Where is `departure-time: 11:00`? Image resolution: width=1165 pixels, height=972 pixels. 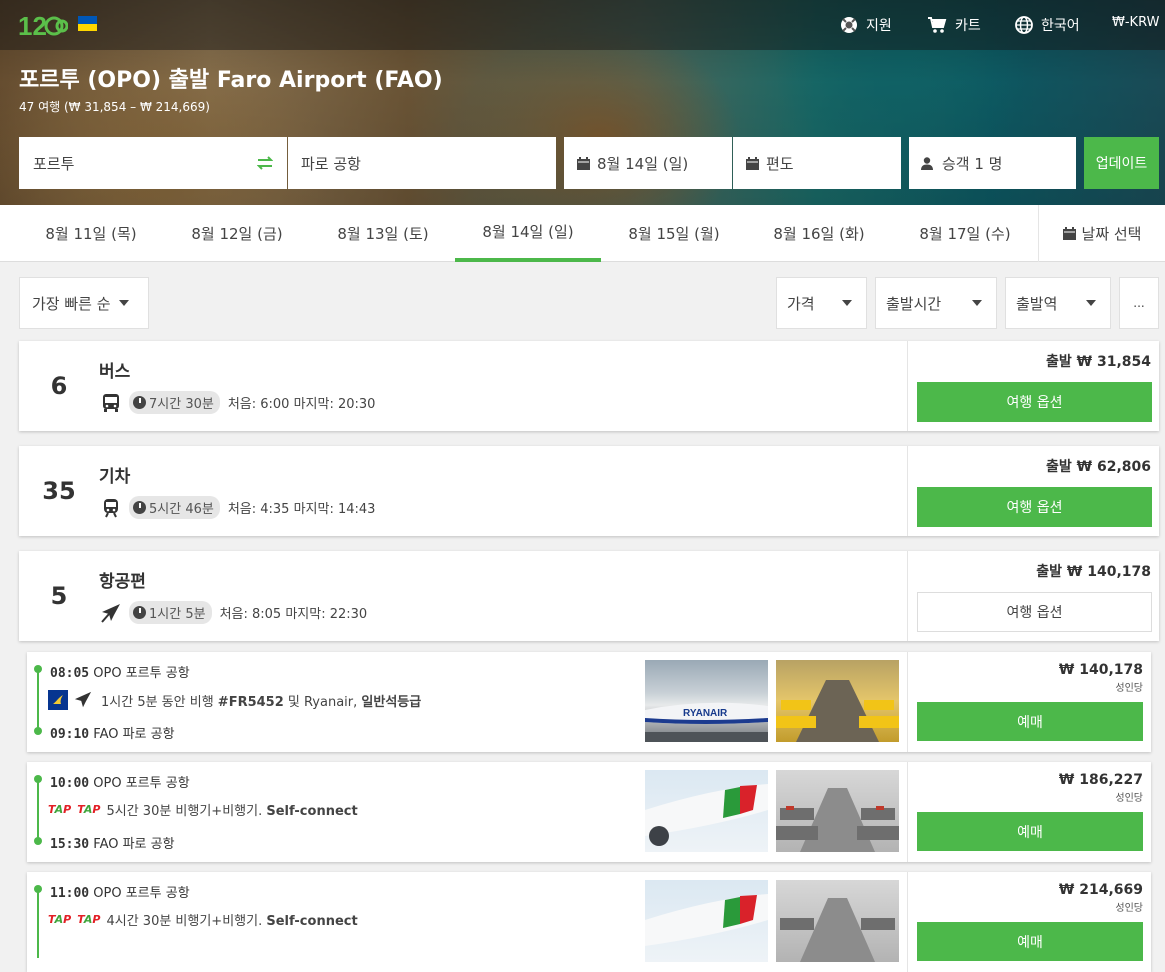 departure-time: 11:00 is located at coordinates (70, 893).